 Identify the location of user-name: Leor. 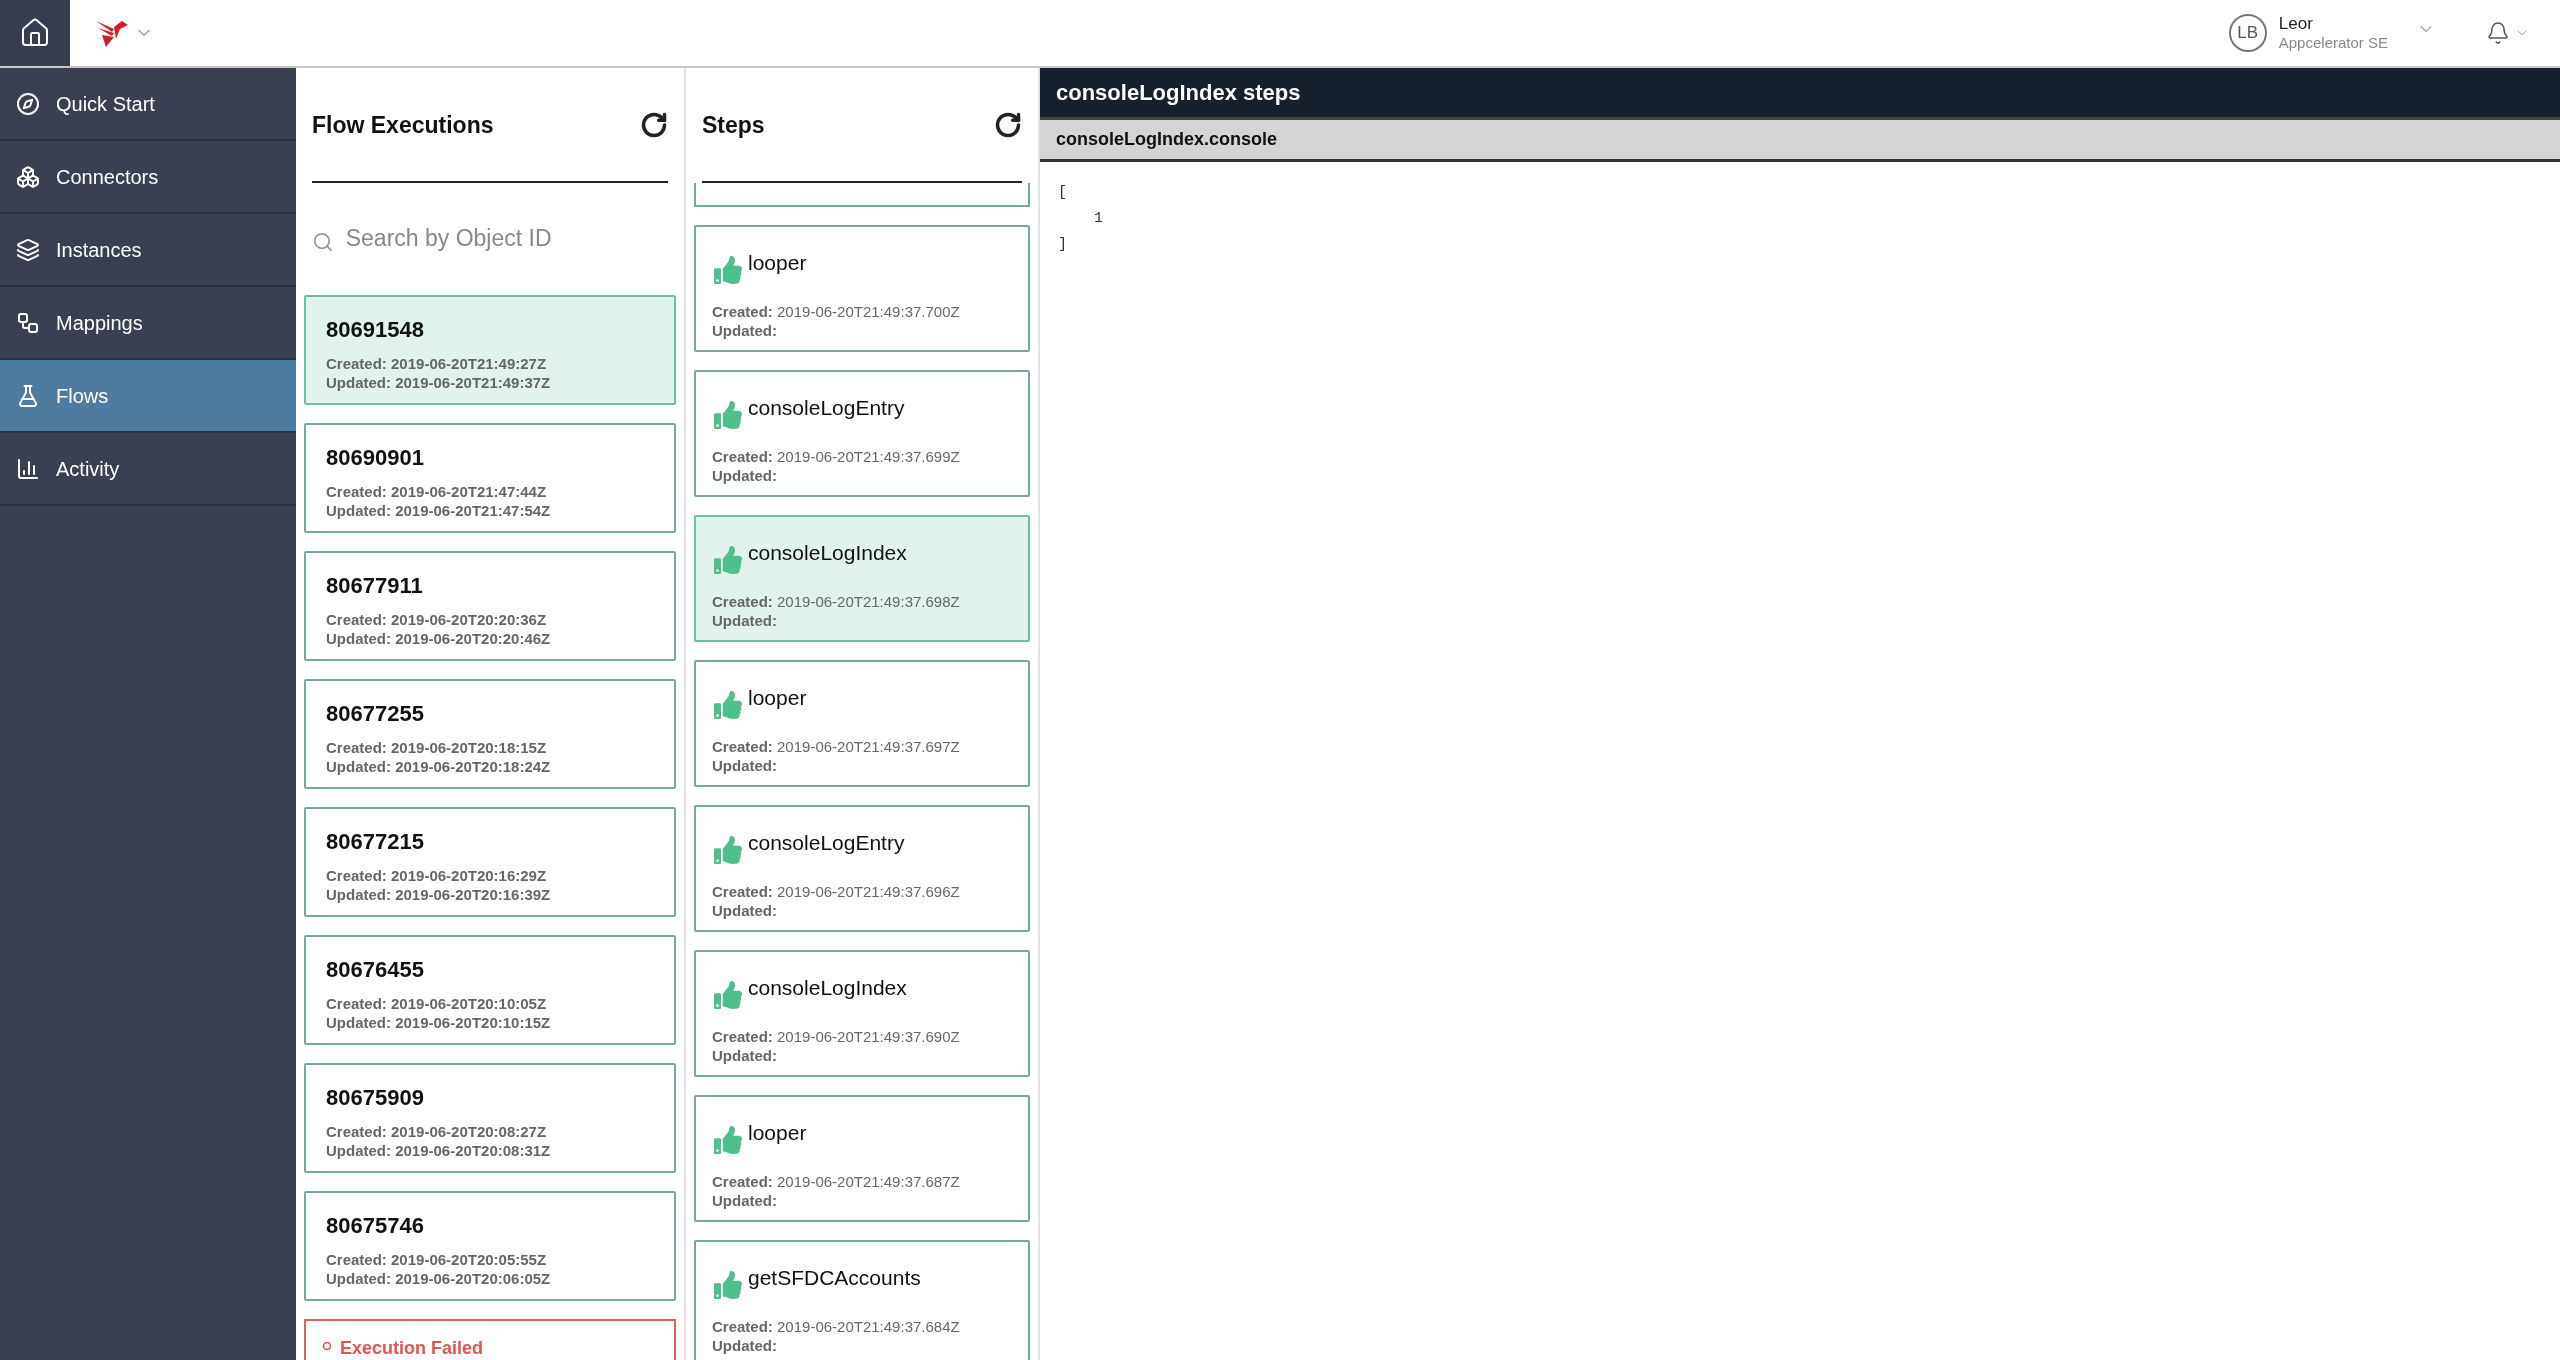
(2295, 24).